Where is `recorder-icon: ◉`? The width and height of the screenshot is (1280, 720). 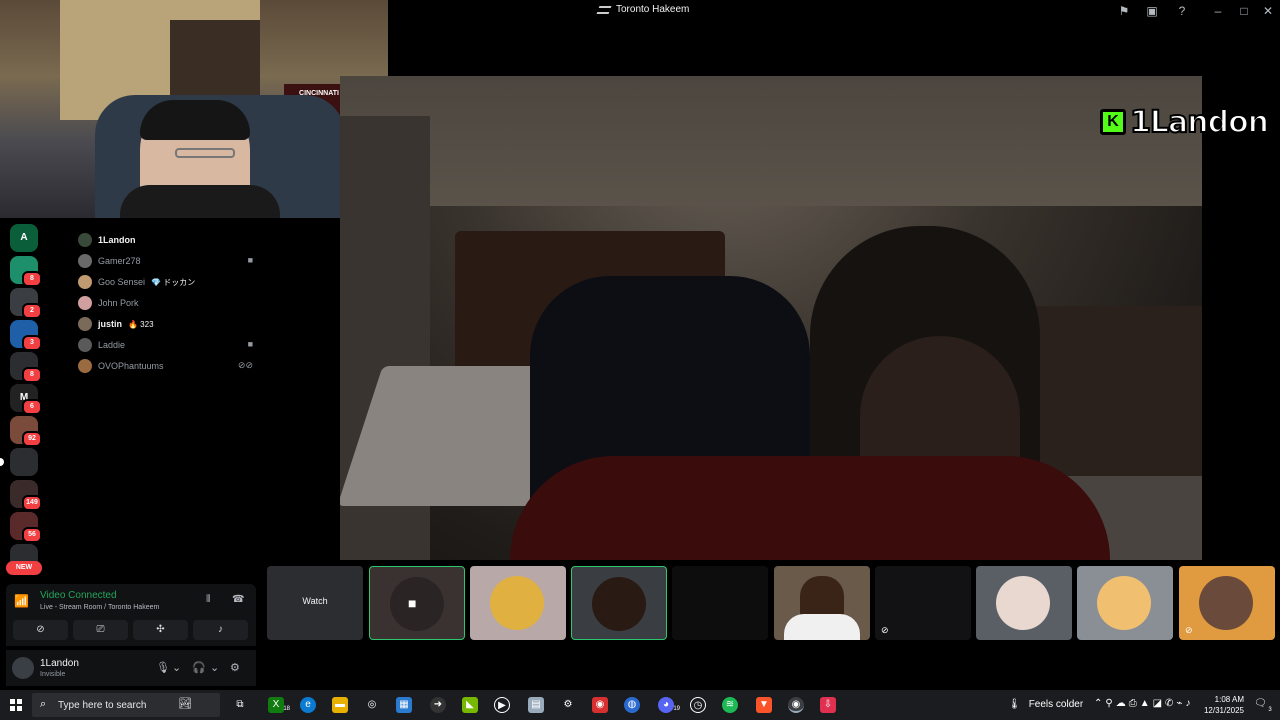 recorder-icon: ◉ is located at coordinates (600, 705).